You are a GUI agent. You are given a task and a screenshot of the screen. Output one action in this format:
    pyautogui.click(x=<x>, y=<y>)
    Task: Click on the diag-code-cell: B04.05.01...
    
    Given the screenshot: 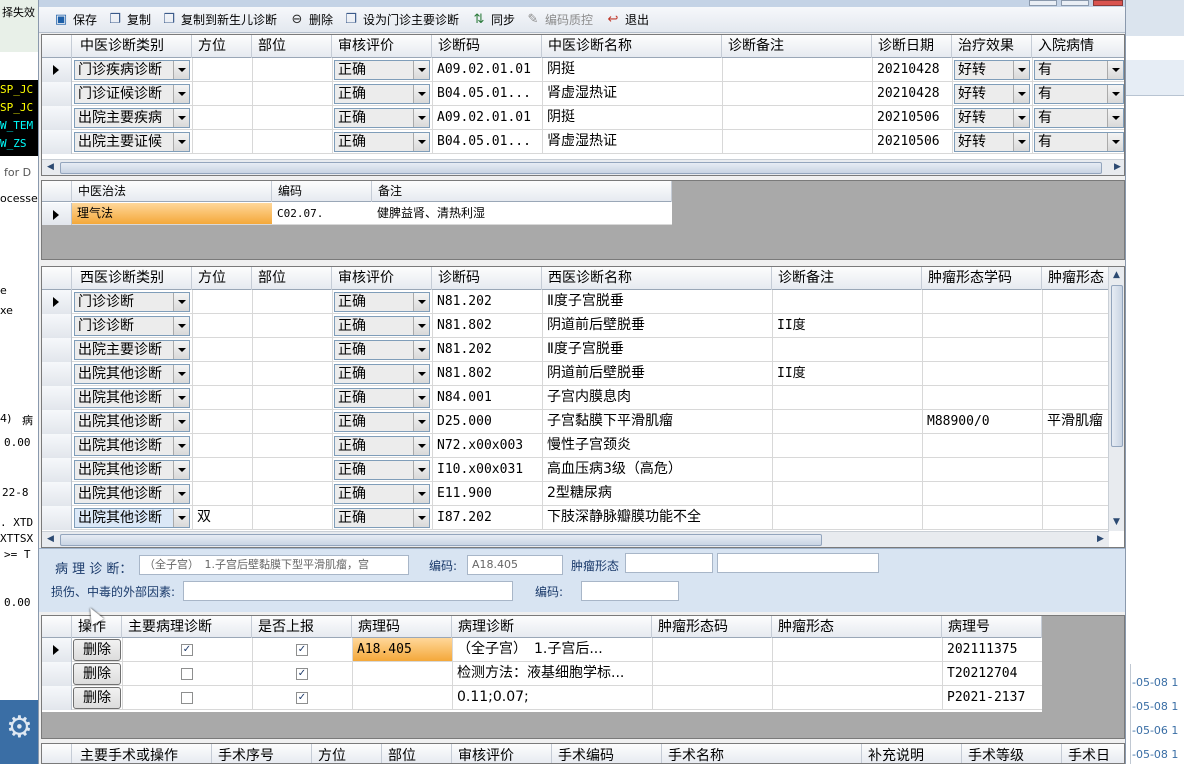 What is the action you would take?
    pyautogui.click(x=487, y=141)
    